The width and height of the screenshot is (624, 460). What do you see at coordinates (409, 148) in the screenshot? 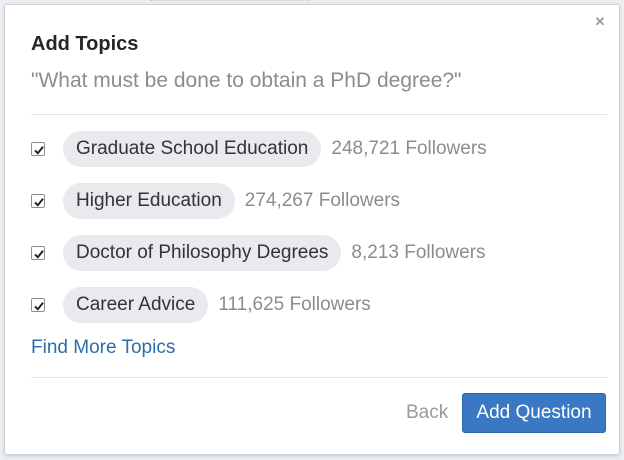
I see `topic-followers: 248,721 Followers` at bounding box center [409, 148].